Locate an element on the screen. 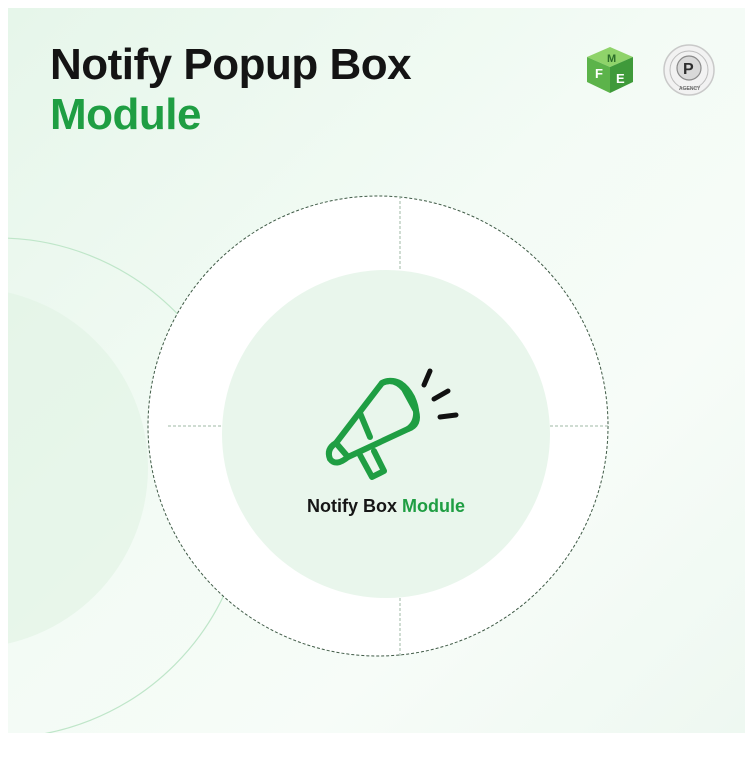 The width and height of the screenshot is (753, 759). title-line-2: Module is located at coordinates (125, 114).